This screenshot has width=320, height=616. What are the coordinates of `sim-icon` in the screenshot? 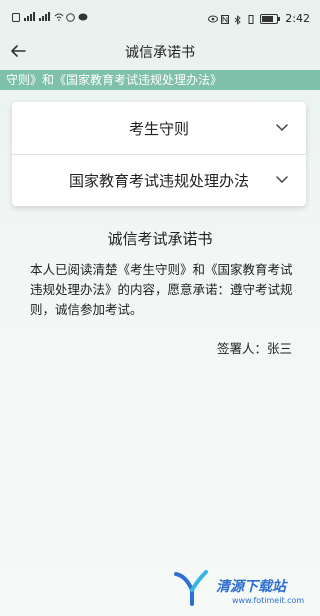 It's located at (16, 17).